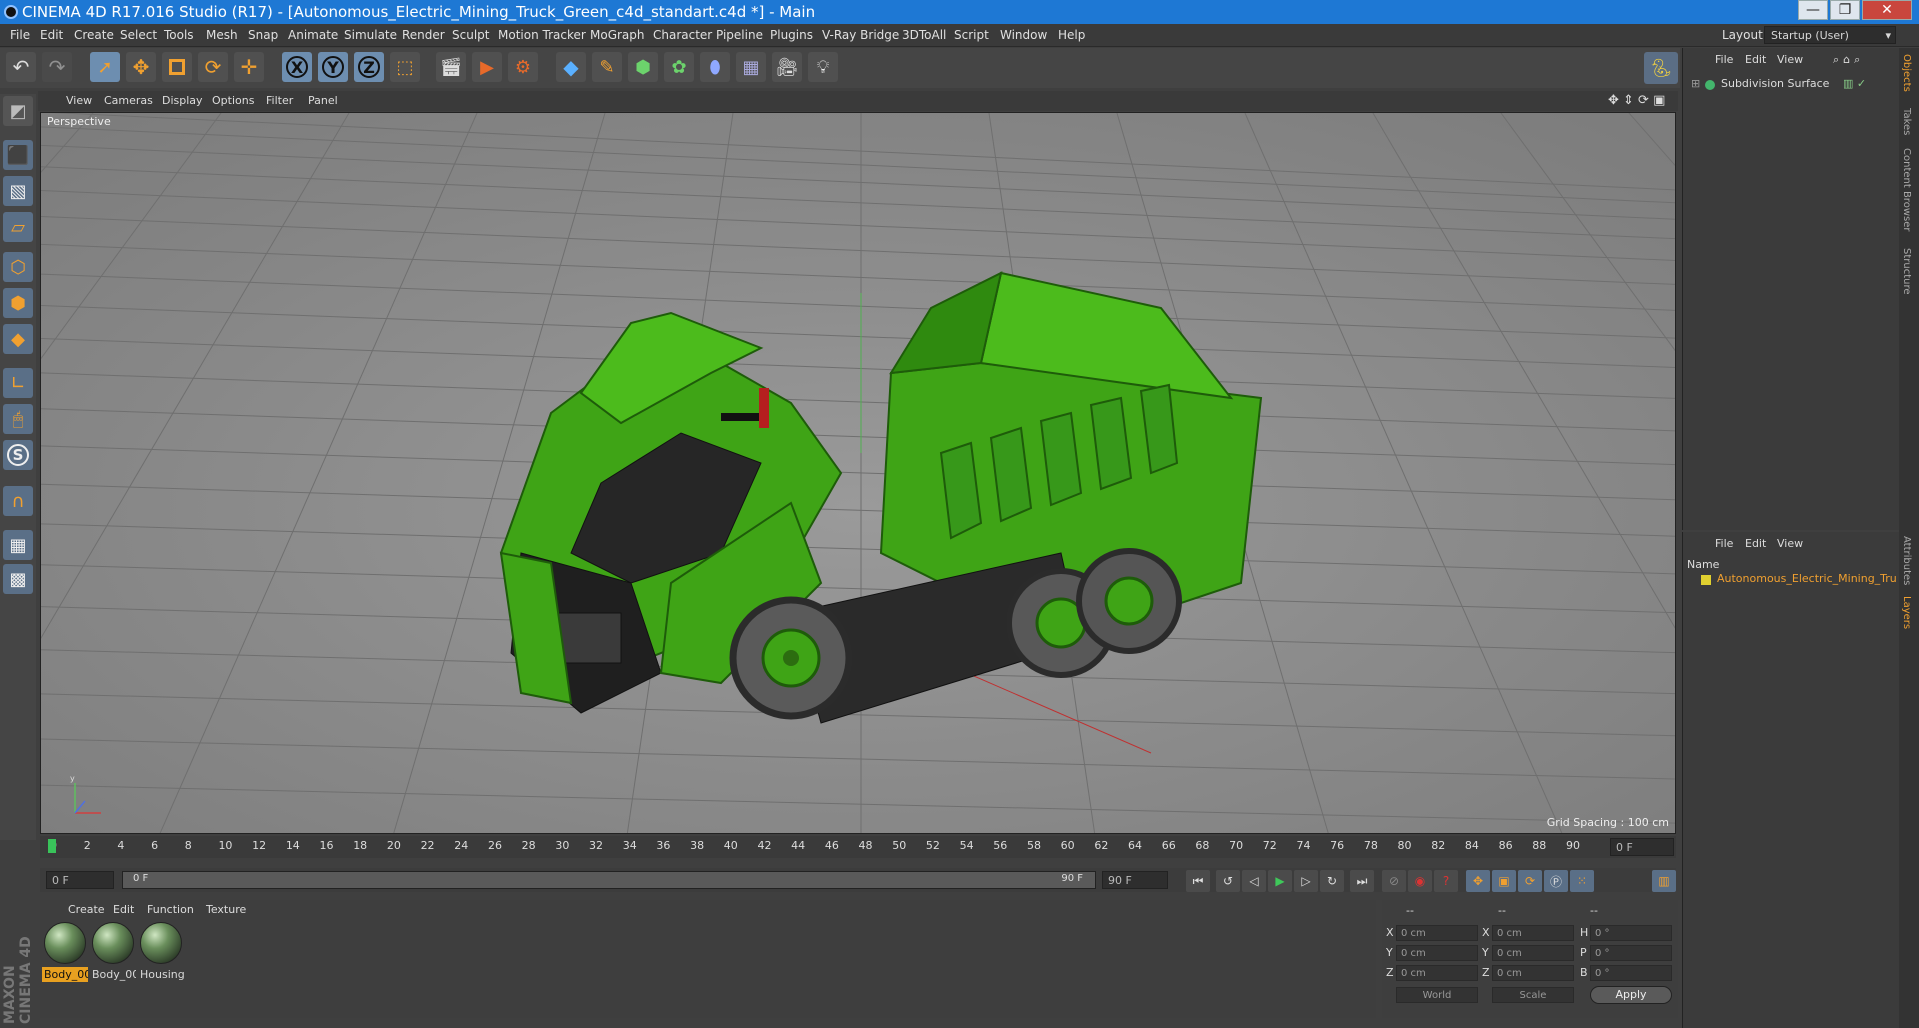  Describe the element at coordinates (715, 67) in the screenshot. I see `deformer-button: ⬮` at that location.